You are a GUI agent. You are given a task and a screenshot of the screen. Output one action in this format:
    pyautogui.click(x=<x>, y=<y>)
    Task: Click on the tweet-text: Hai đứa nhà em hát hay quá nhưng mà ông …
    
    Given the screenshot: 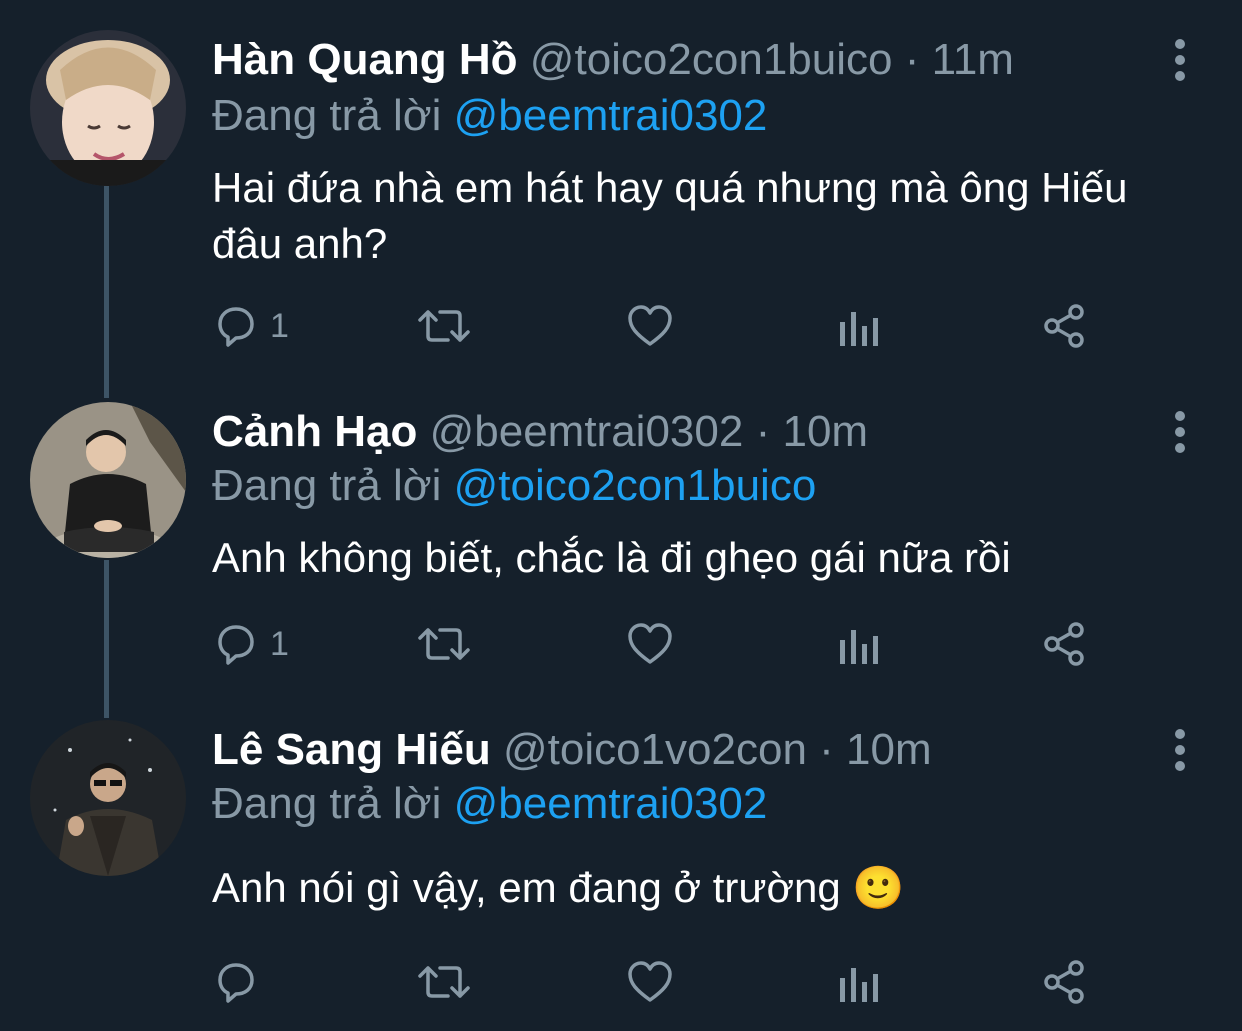 What is the action you would take?
    pyautogui.click(x=670, y=215)
    